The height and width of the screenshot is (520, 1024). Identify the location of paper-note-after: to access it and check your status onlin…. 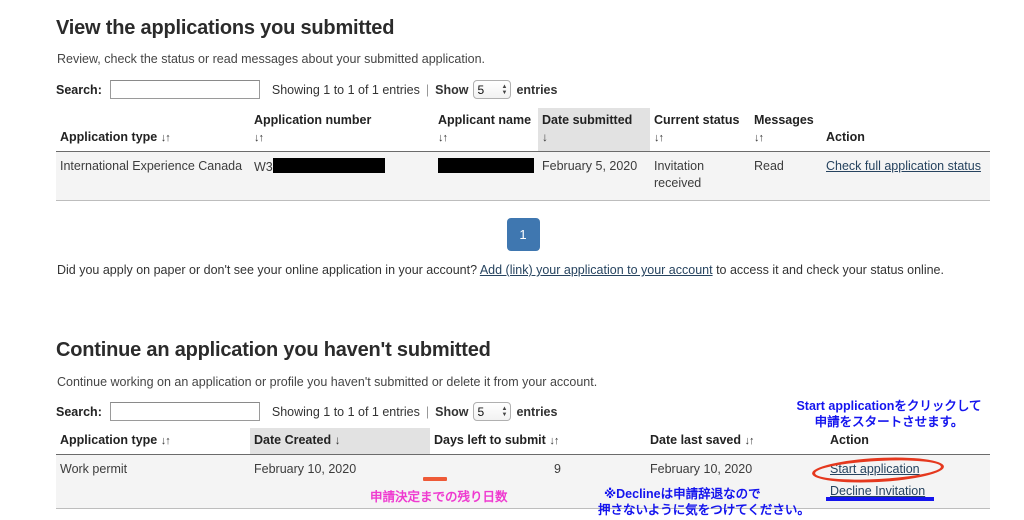
(830, 270).